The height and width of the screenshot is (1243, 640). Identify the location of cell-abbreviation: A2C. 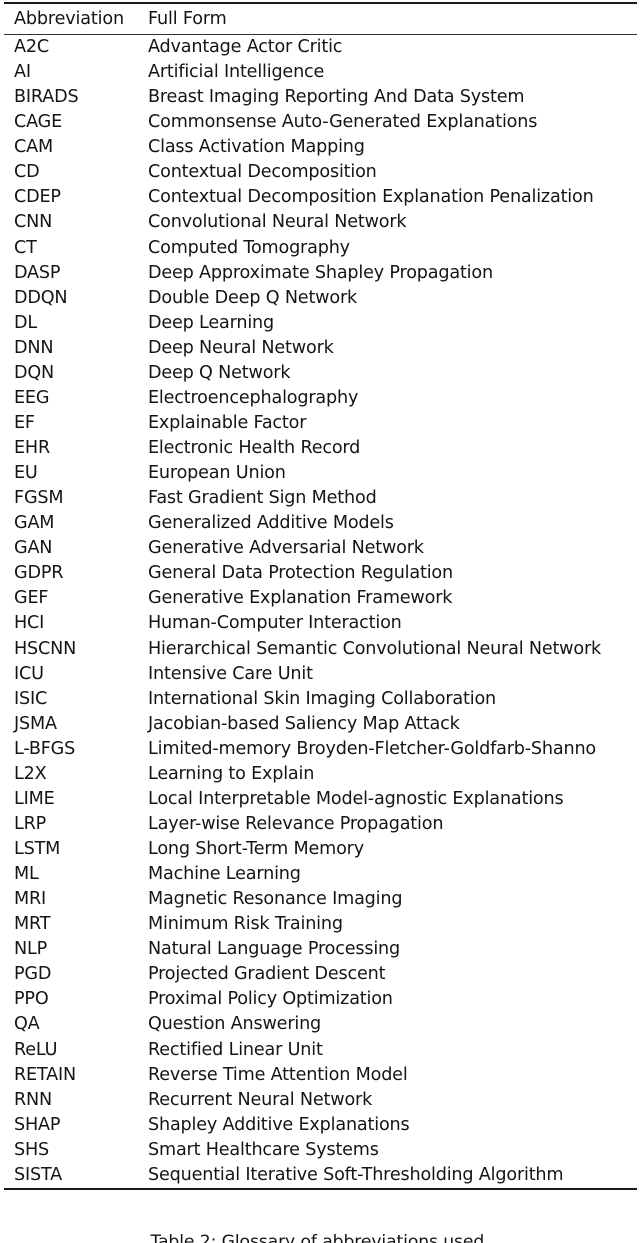
(31, 47).